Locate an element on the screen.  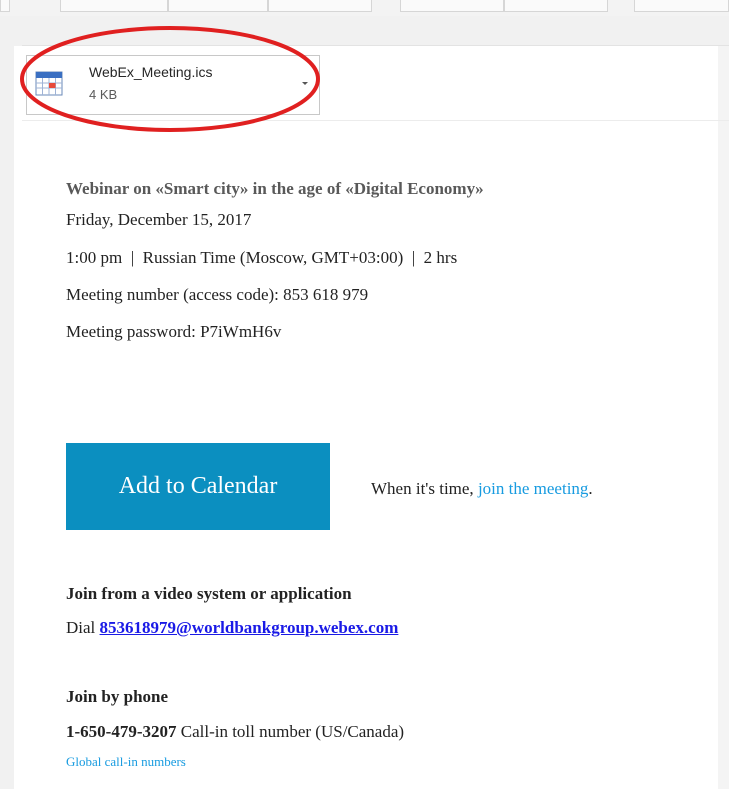
when-prefix: When it's time, is located at coordinates (422, 488).